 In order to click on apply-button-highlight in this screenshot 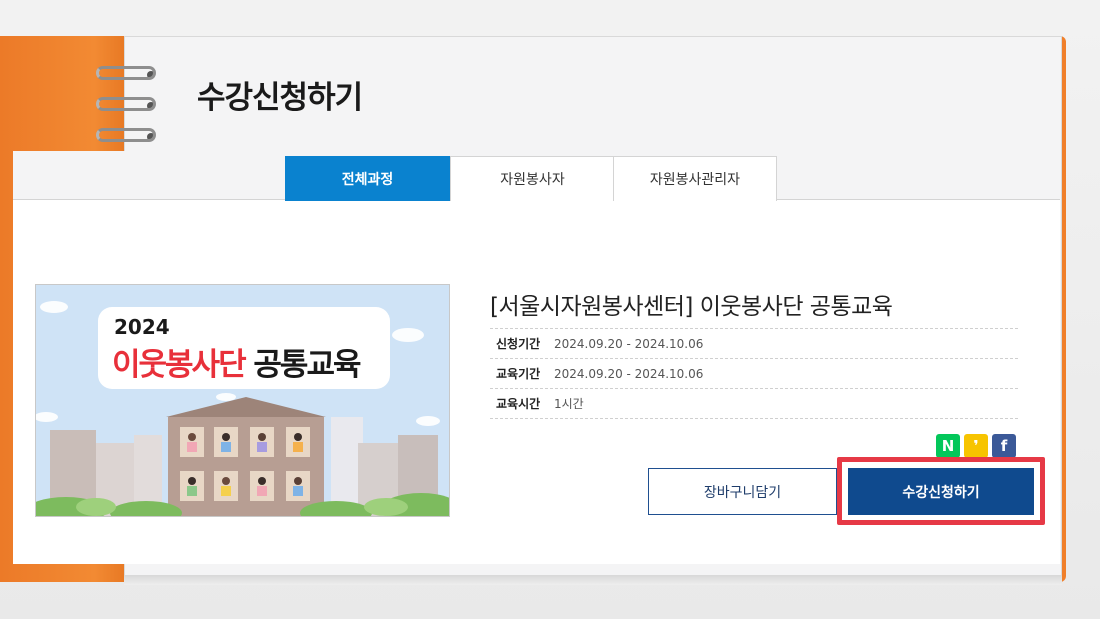, I will do `click(941, 491)`.